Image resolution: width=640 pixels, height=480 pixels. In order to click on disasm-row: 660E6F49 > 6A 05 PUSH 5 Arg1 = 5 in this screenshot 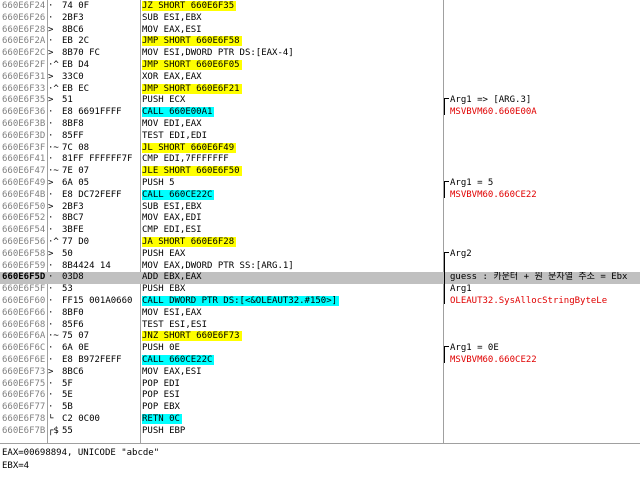, I will do `click(320, 184)`.